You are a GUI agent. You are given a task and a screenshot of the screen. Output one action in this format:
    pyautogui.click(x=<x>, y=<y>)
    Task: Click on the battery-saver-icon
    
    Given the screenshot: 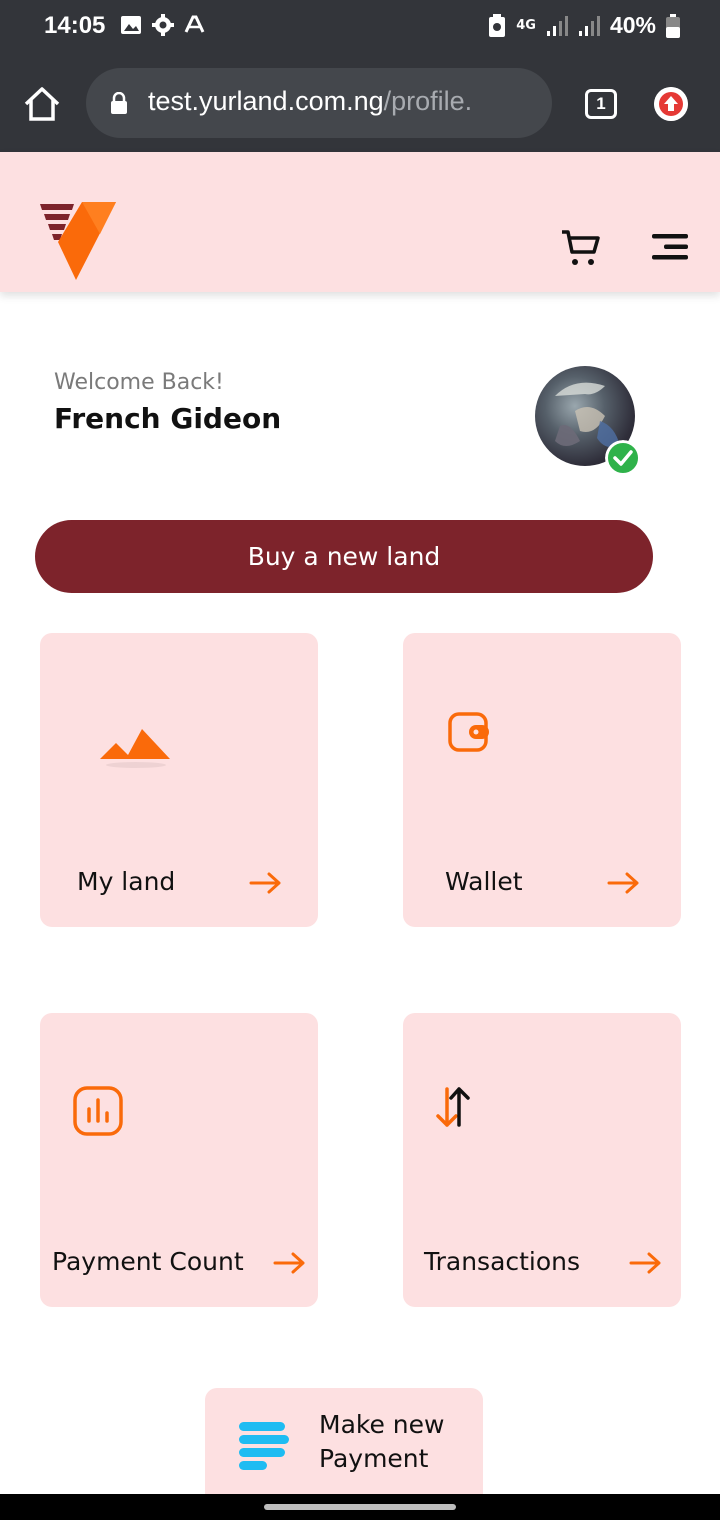 What is the action you would take?
    pyautogui.click(x=497, y=25)
    